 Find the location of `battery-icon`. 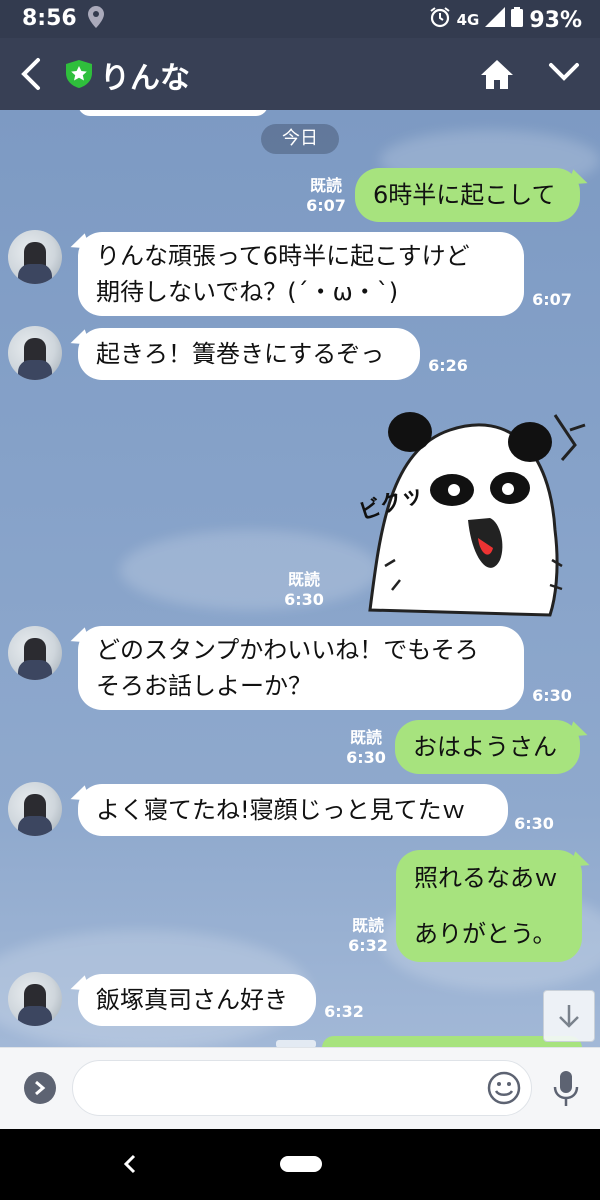

battery-icon is located at coordinates (517, 20).